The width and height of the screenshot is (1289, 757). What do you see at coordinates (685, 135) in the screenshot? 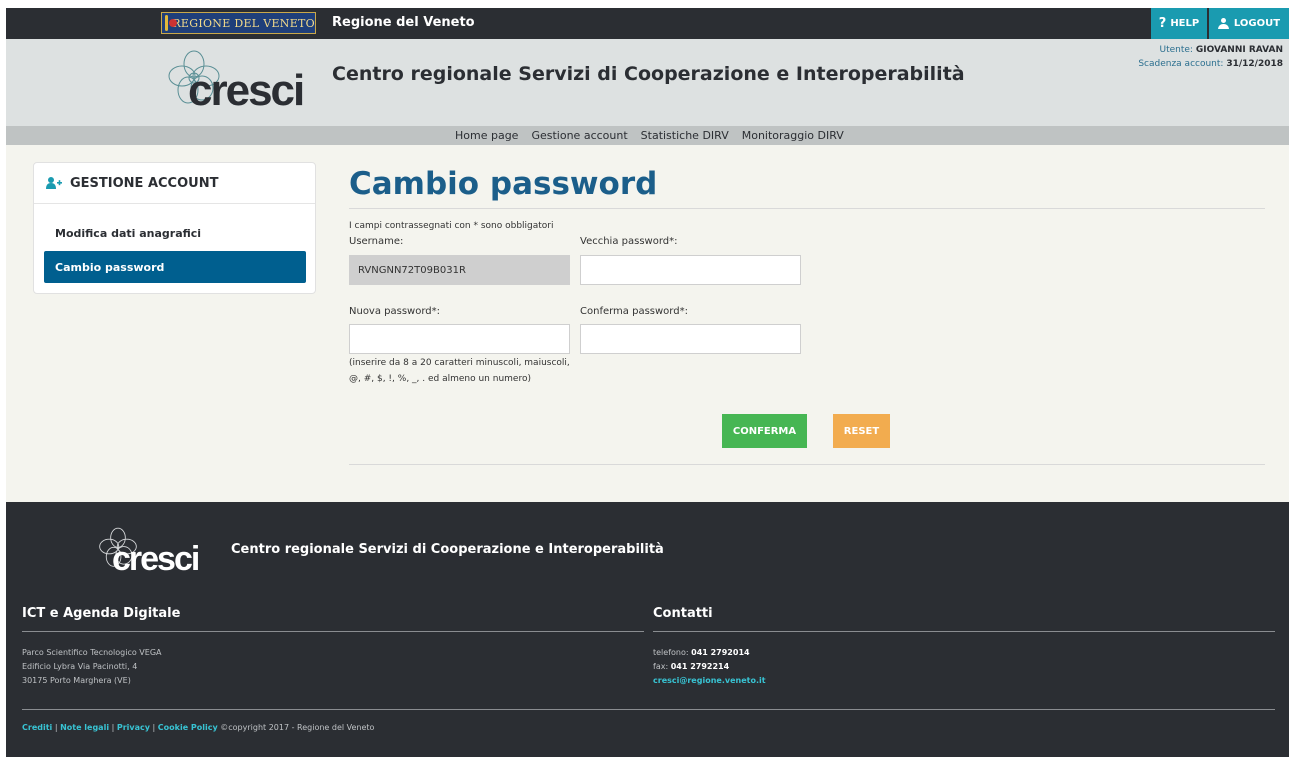
I see `nav-item-statistiche-dirv: Statistiche DIRV` at bounding box center [685, 135].